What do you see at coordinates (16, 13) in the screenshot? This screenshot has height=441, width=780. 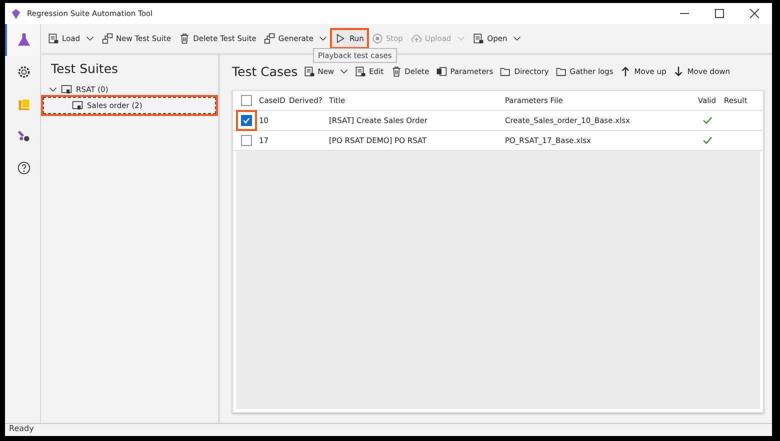 I see `app-logo-icon` at bounding box center [16, 13].